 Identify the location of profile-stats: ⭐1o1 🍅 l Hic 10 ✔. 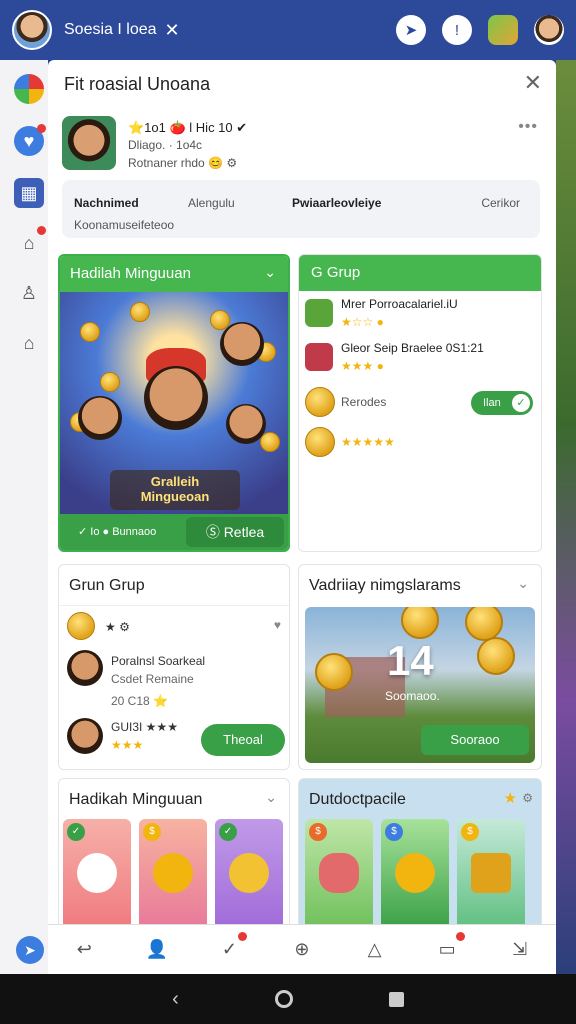
(188, 127).